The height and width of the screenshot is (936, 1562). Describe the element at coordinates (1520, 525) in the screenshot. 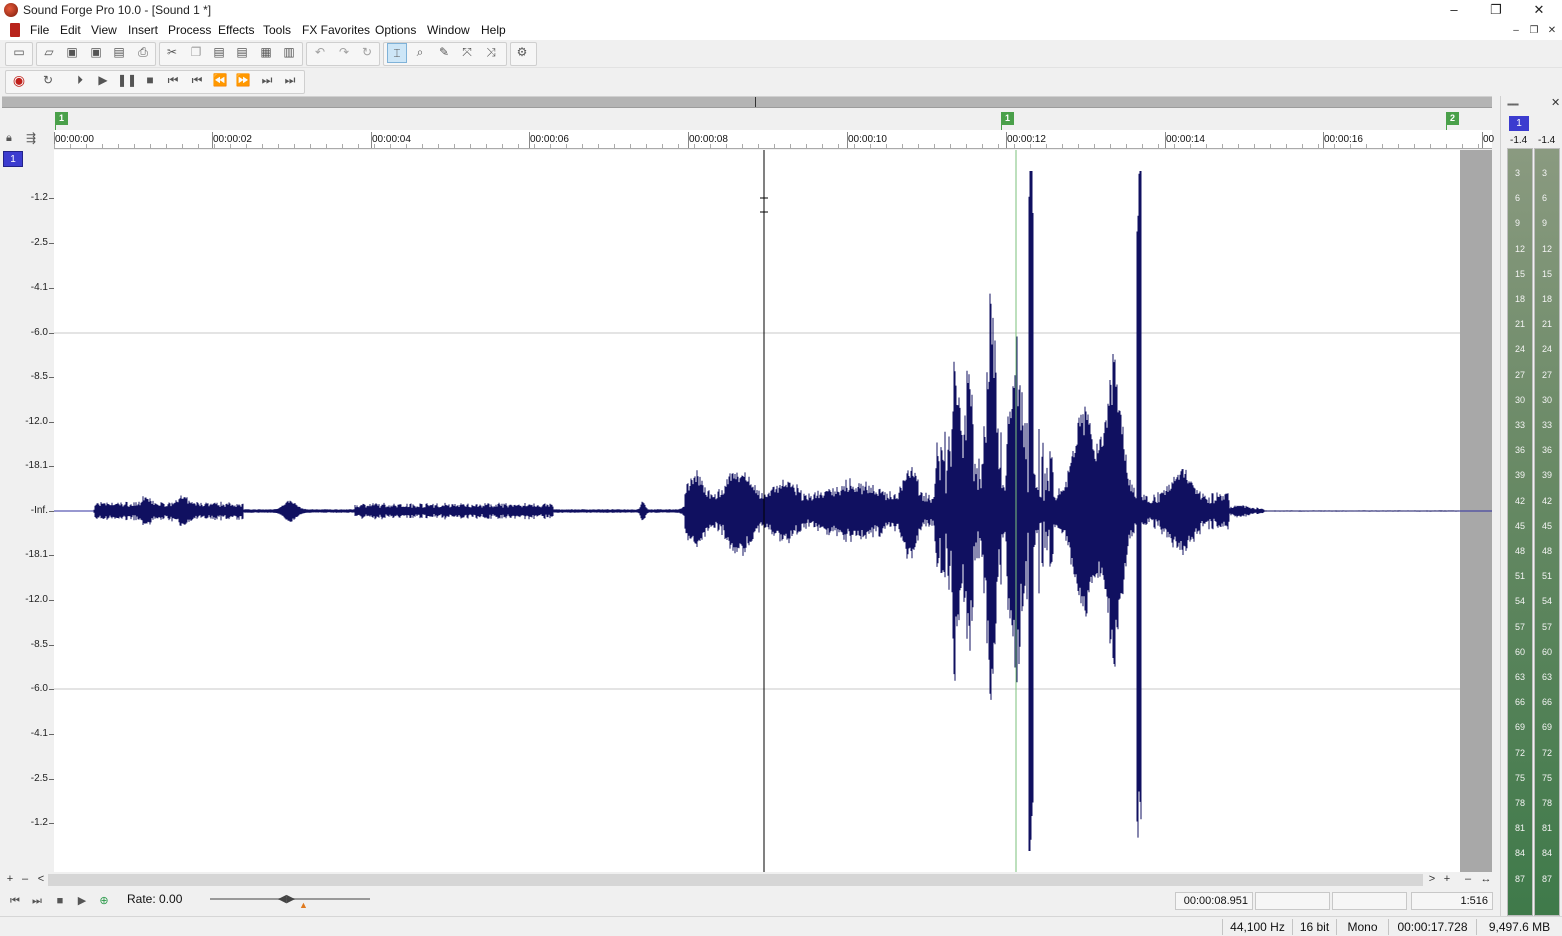

I see `meter-scale-label: 45` at that location.